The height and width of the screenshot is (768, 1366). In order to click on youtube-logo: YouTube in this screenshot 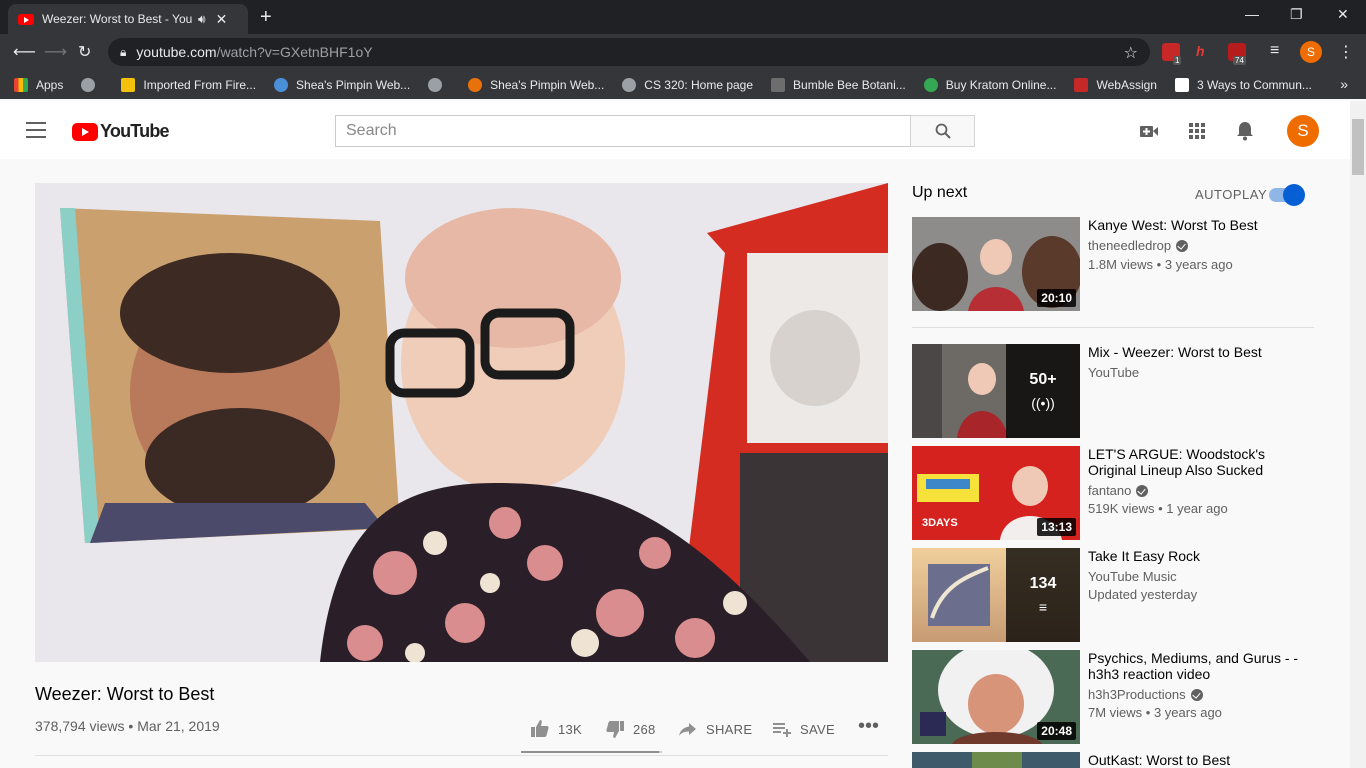, I will do `click(121, 131)`.